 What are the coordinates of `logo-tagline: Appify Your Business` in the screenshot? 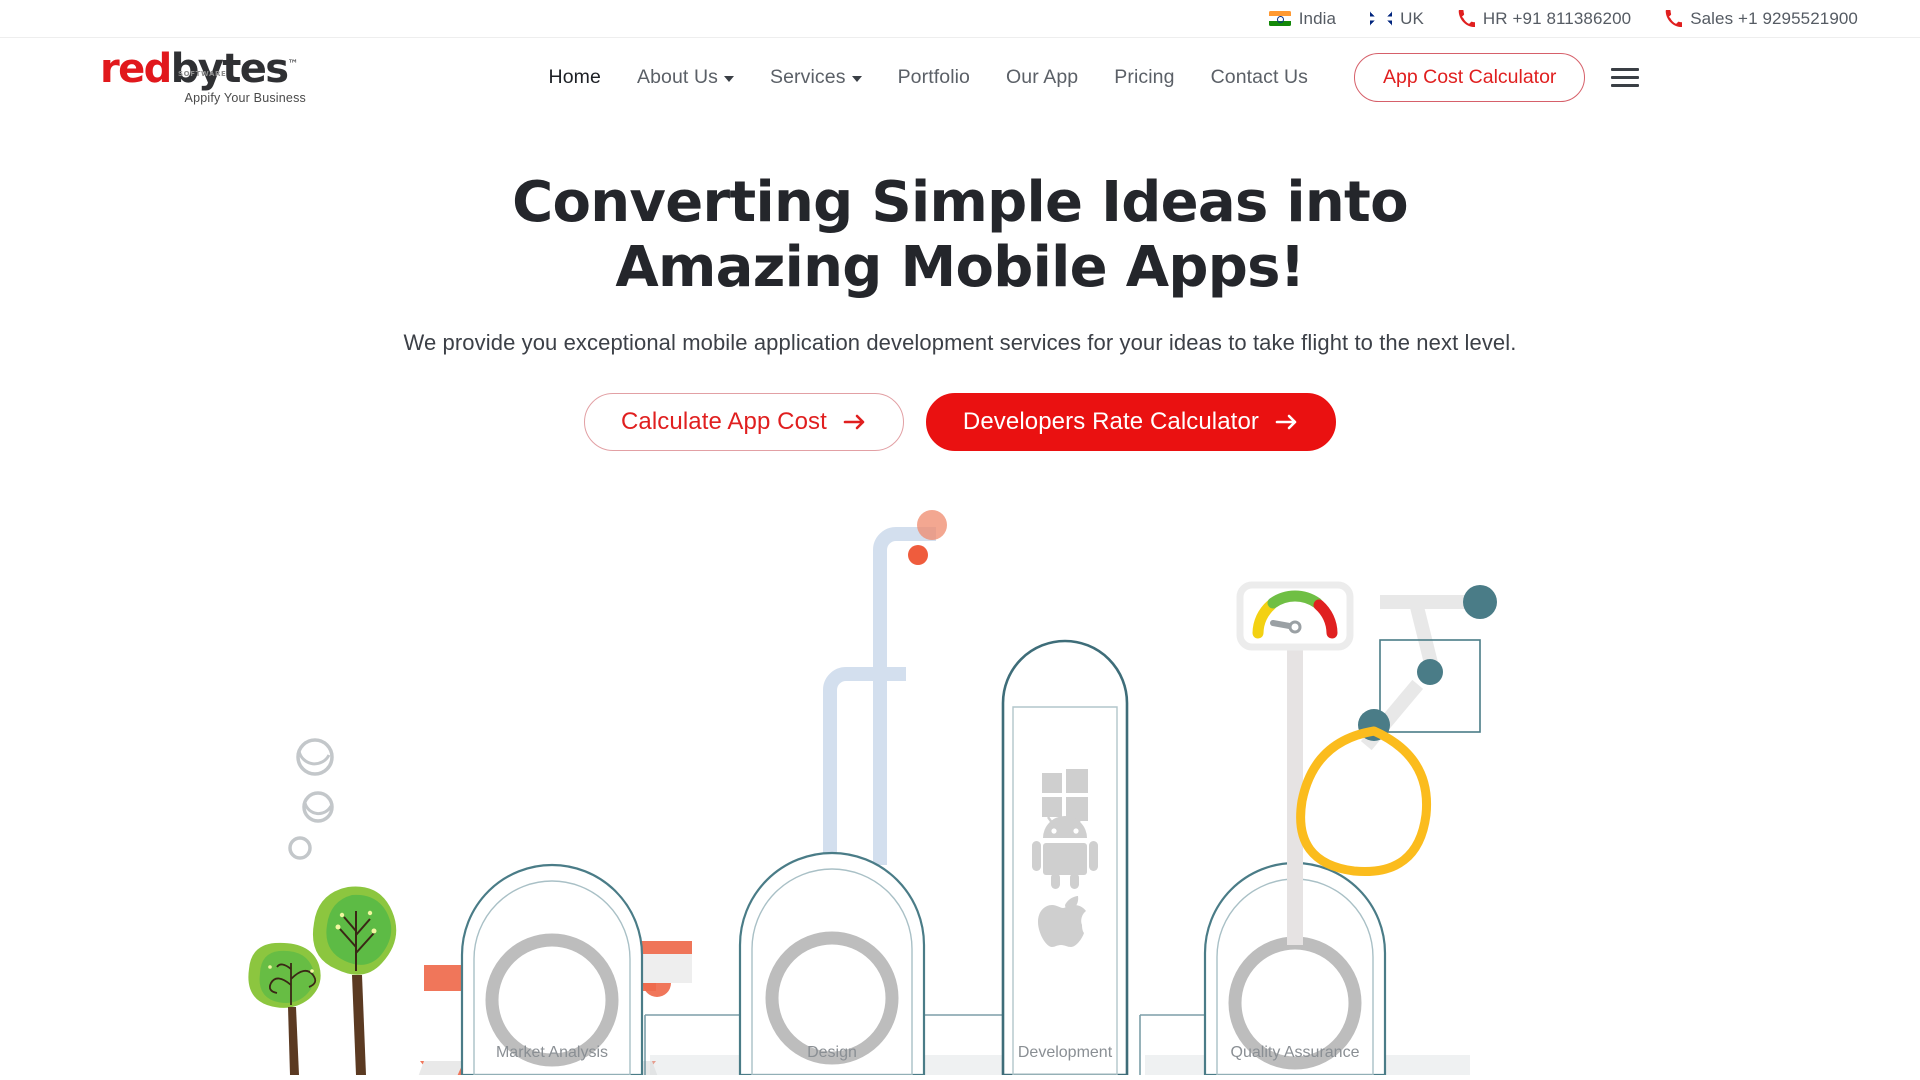 It's located at (245, 98).